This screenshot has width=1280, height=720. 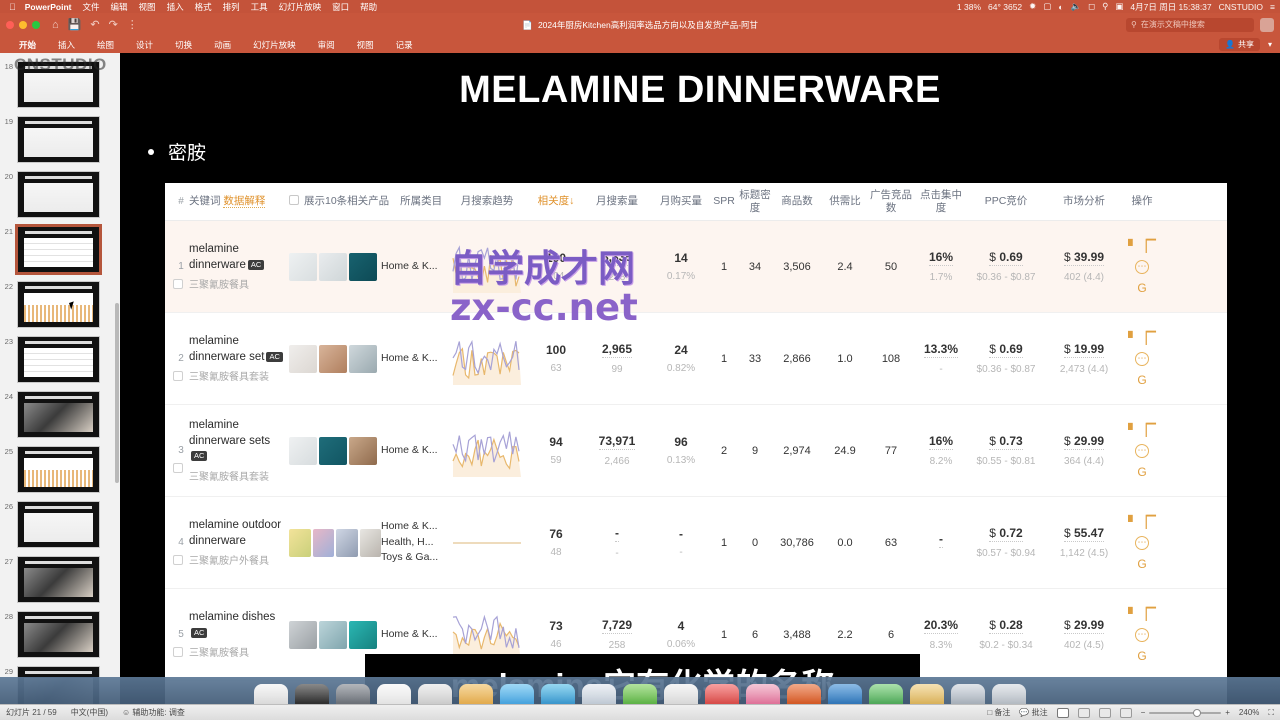 I want to click on thumbnail-item-20: 20, so click(x=60, y=194).